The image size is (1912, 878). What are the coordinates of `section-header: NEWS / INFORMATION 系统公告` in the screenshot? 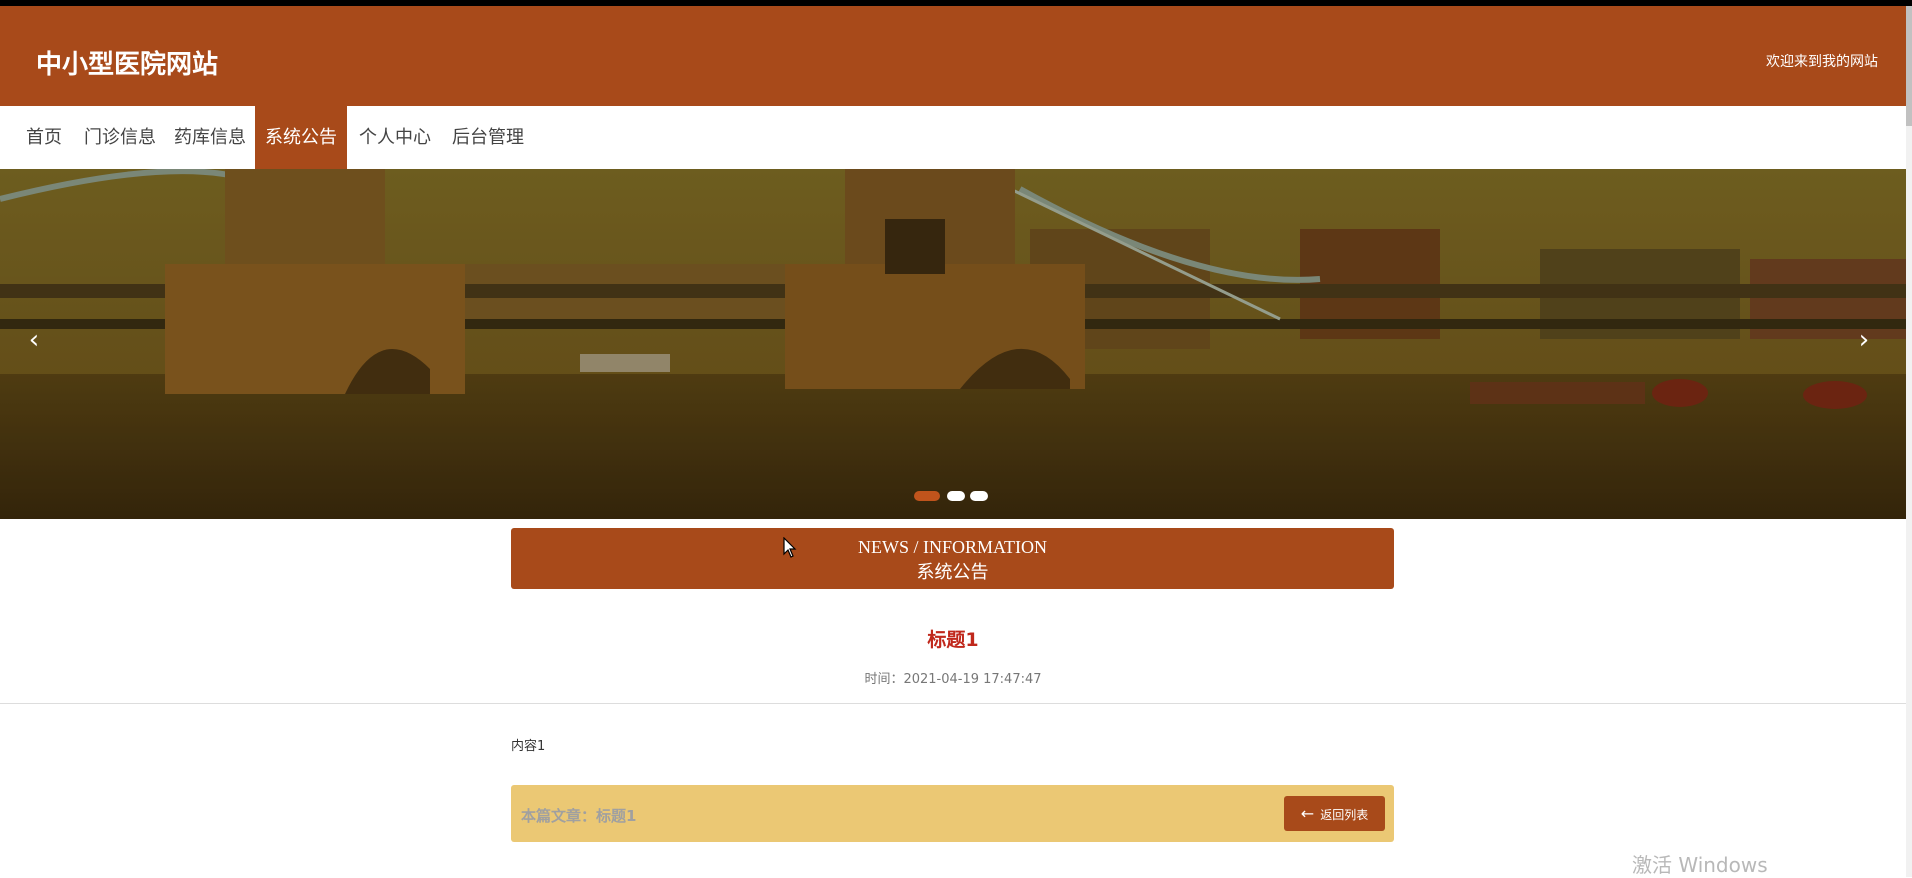 It's located at (952, 558).